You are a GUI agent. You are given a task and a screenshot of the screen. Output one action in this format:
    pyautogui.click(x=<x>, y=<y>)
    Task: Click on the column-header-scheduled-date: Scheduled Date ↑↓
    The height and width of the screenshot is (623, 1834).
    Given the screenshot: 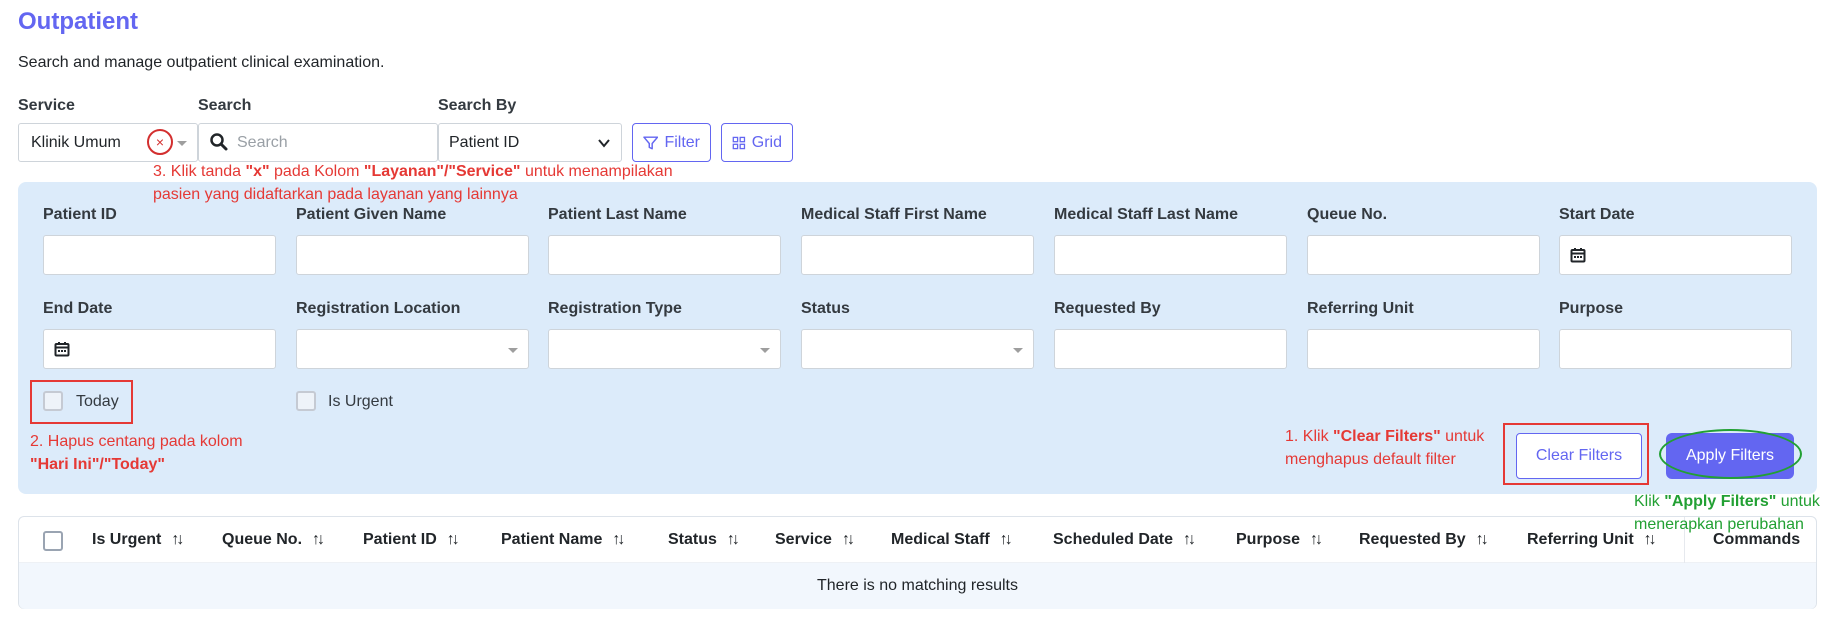 What is the action you would take?
    pyautogui.click(x=1124, y=540)
    